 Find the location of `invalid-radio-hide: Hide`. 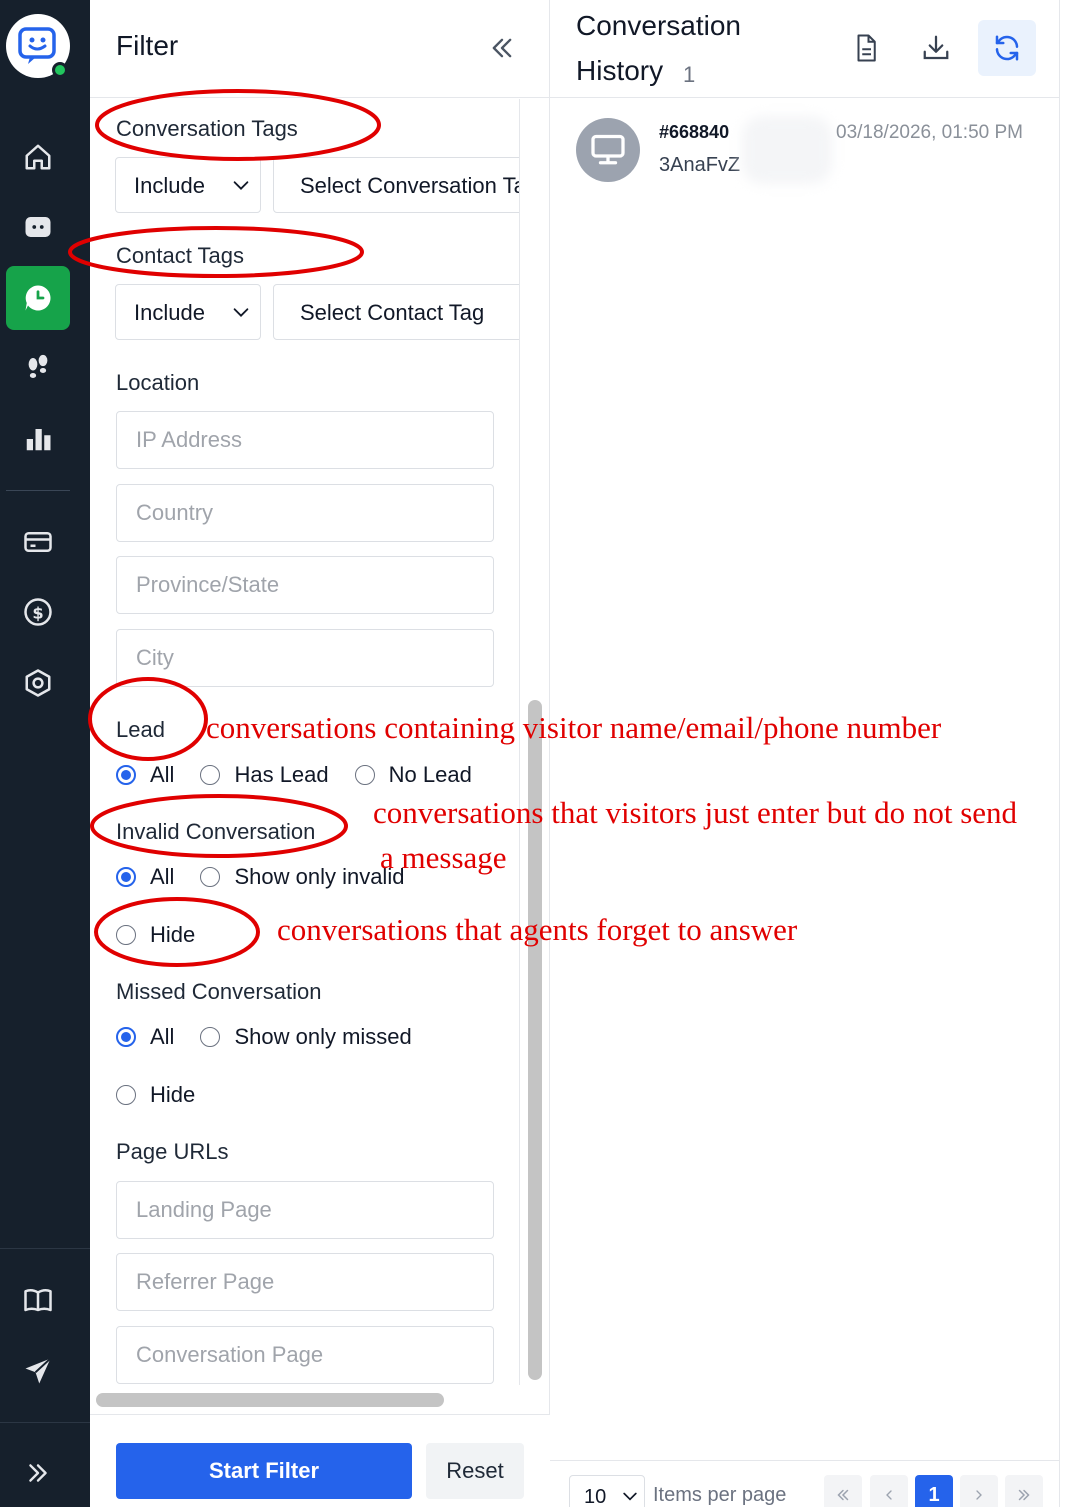

invalid-radio-hide: Hide is located at coordinates (155, 935).